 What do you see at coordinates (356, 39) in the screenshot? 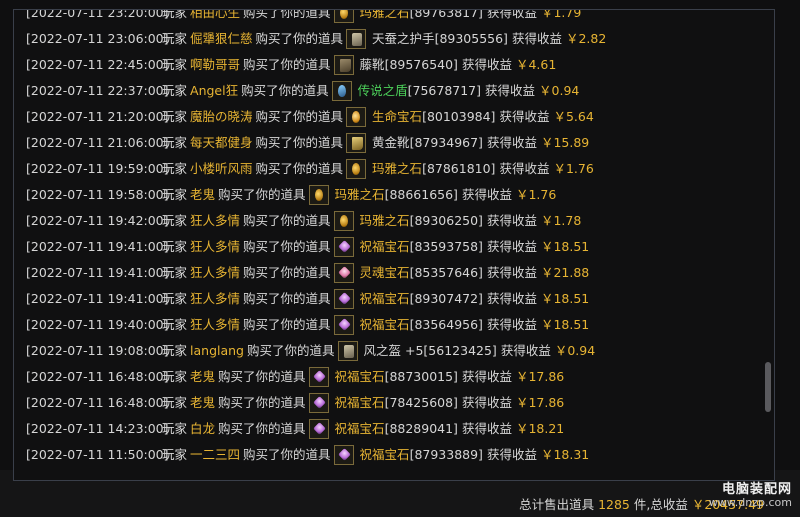
I see `glove-icon` at bounding box center [356, 39].